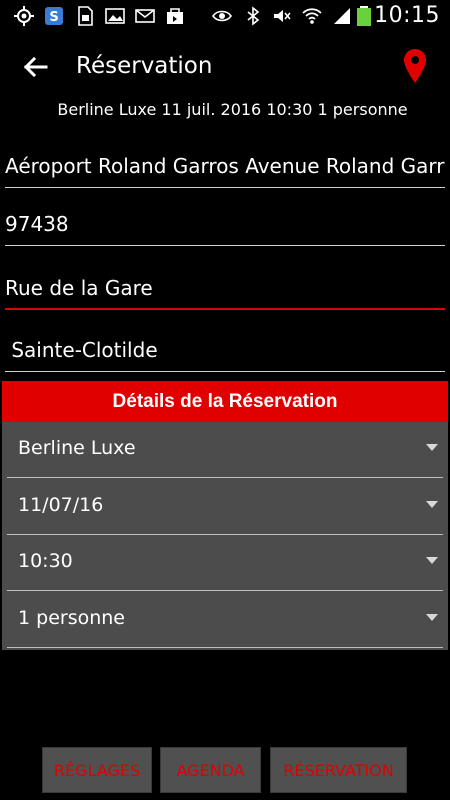  I want to click on time-value: 10:30, so click(45, 561).